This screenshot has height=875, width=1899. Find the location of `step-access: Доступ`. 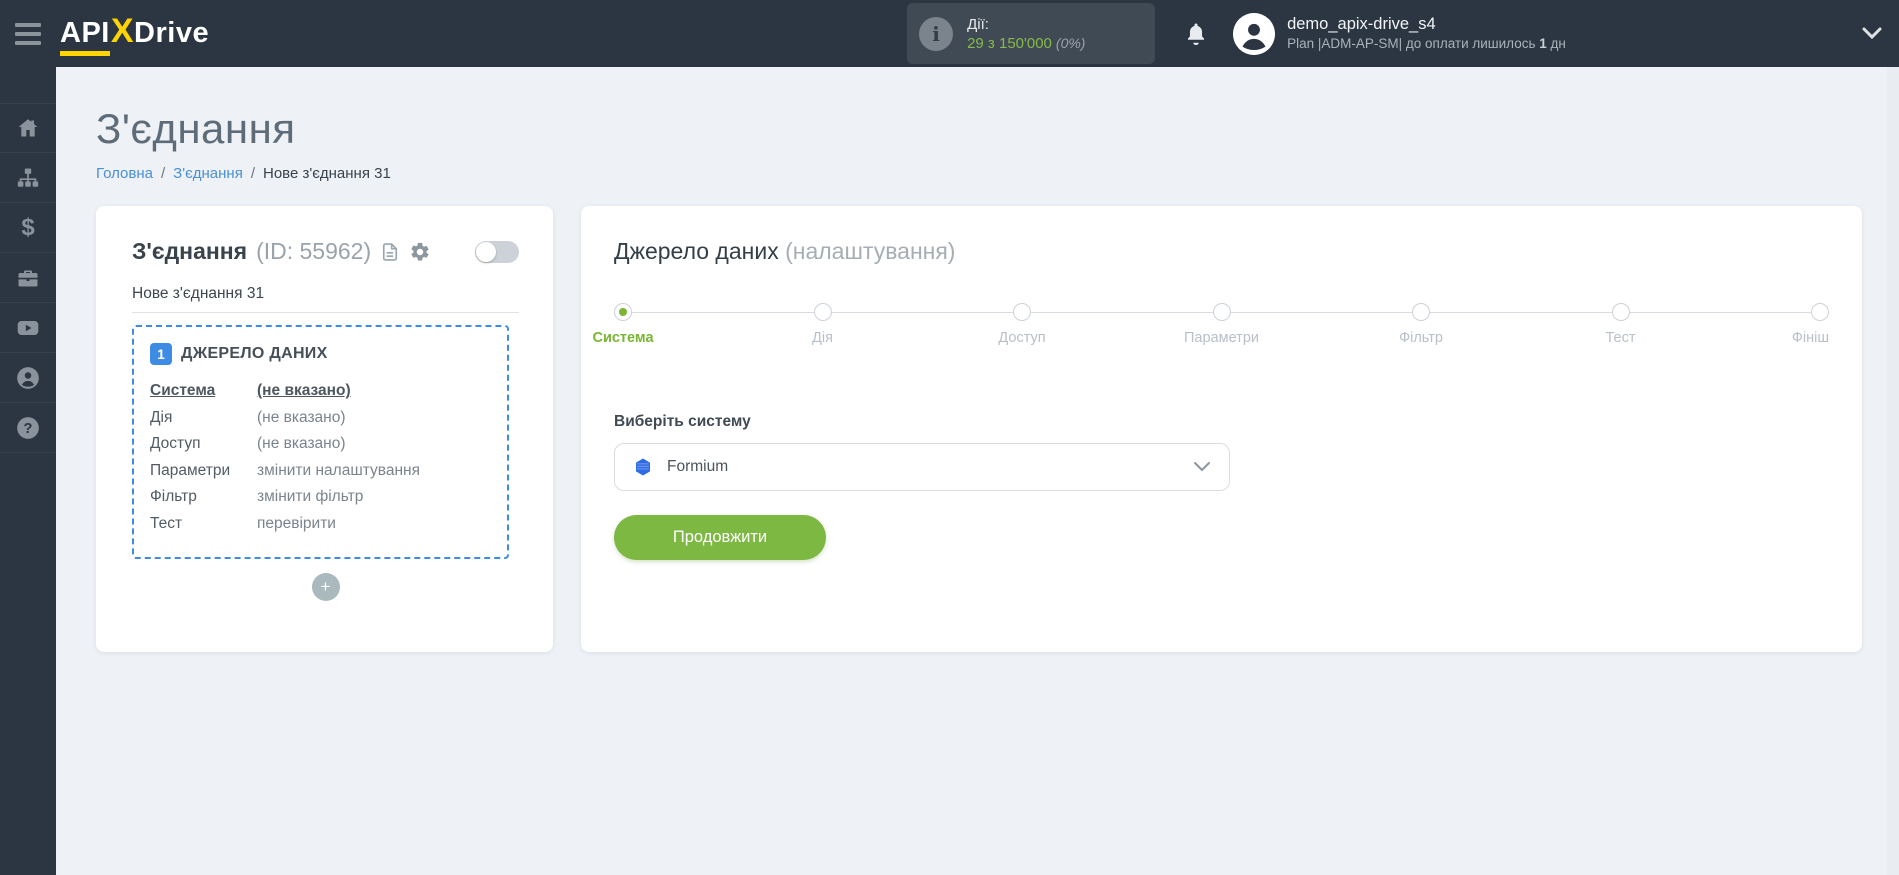

step-access: Доступ is located at coordinates (1022, 335).